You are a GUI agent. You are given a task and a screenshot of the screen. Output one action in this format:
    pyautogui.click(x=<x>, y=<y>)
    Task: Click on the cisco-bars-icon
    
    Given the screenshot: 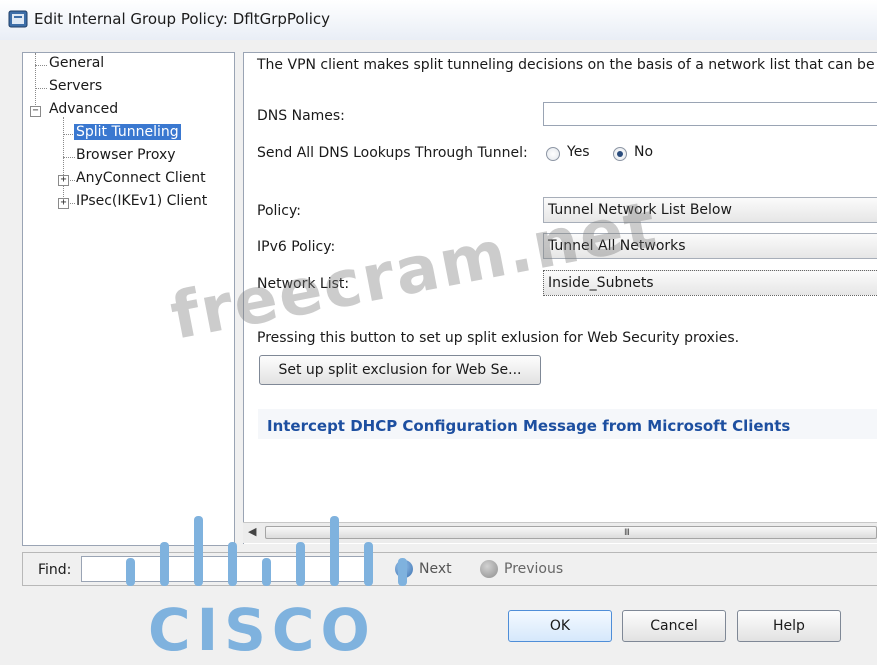 What is the action you would take?
    pyautogui.click(x=266, y=551)
    